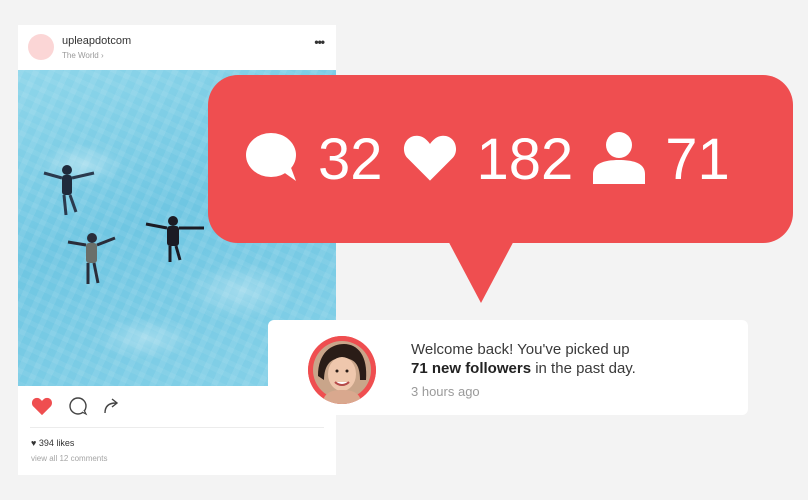 The width and height of the screenshot is (808, 500). What do you see at coordinates (471, 368) in the screenshot?
I see `toast-highlight: 71 new followers` at bounding box center [471, 368].